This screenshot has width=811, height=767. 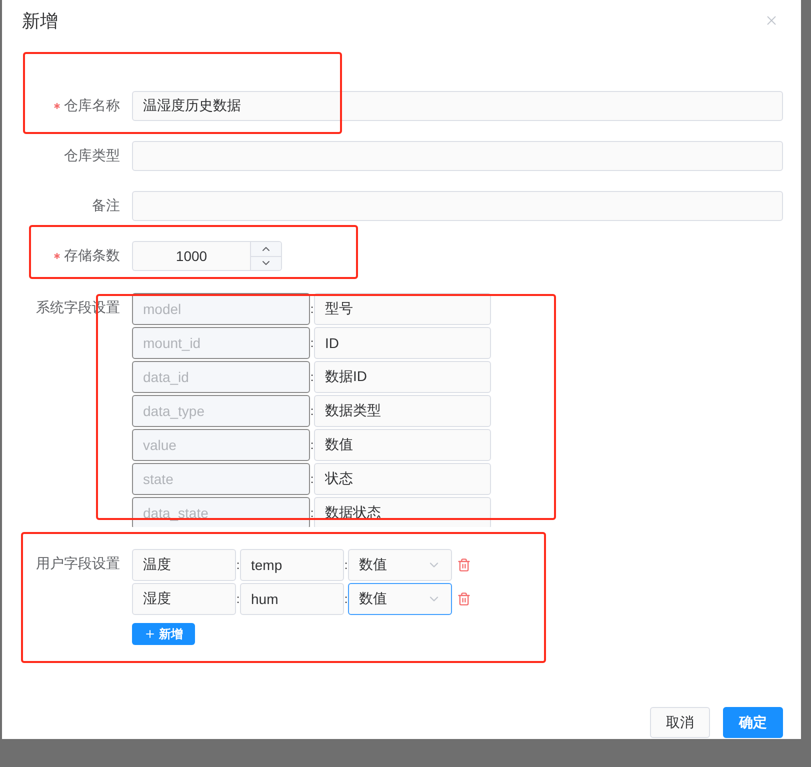 What do you see at coordinates (92, 156) in the screenshot?
I see `field-label: 仓库类型` at bounding box center [92, 156].